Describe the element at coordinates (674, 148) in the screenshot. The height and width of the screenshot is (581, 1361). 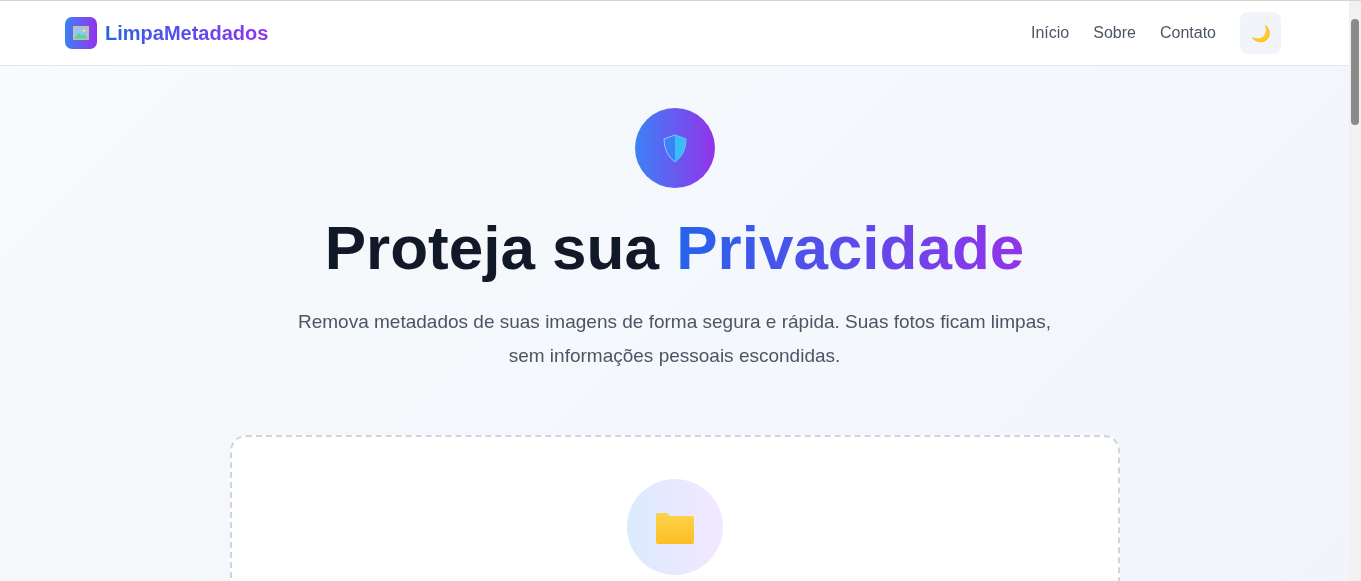
I see `shield-badge-icon` at that location.